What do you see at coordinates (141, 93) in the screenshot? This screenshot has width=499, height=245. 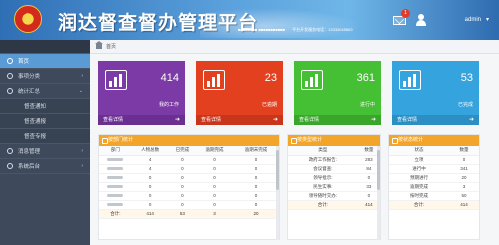 I see `stat-card-my-work: 414 我的工作 查看详情 ➜` at bounding box center [141, 93].